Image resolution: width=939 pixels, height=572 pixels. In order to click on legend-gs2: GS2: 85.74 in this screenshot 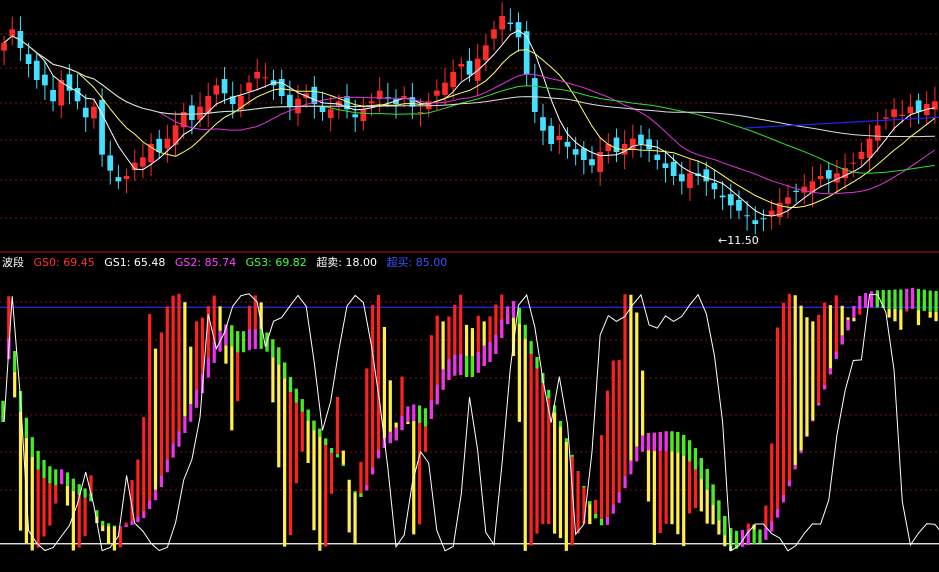, I will do `click(205, 262)`.